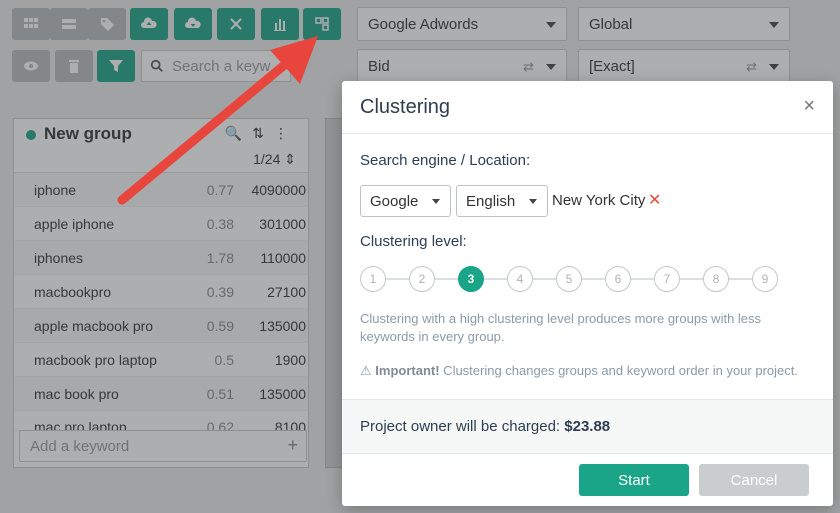 This screenshot has height=513, width=840. Describe the element at coordinates (809, 106) in the screenshot. I see `close-icon: ×` at that location.